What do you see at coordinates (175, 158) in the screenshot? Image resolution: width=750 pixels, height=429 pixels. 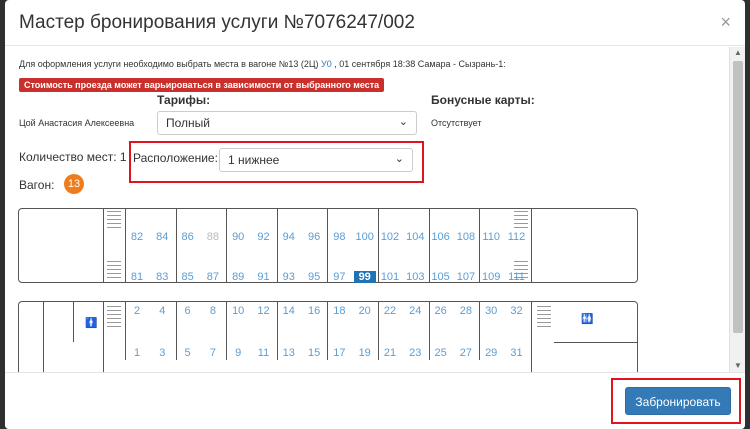 I see `location-label: Расположение:` at bounding box center [175, 158].